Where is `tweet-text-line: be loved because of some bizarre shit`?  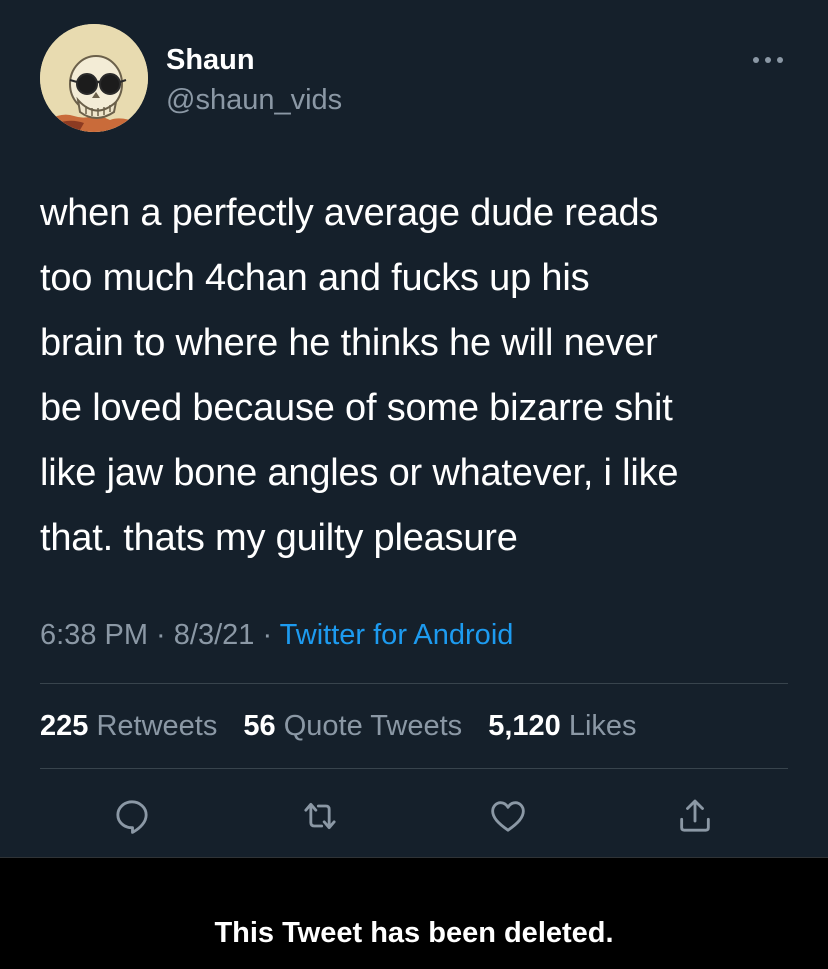
tweet-text-line: be loved because of some bizarre shit is located at coordinates (356, 408).